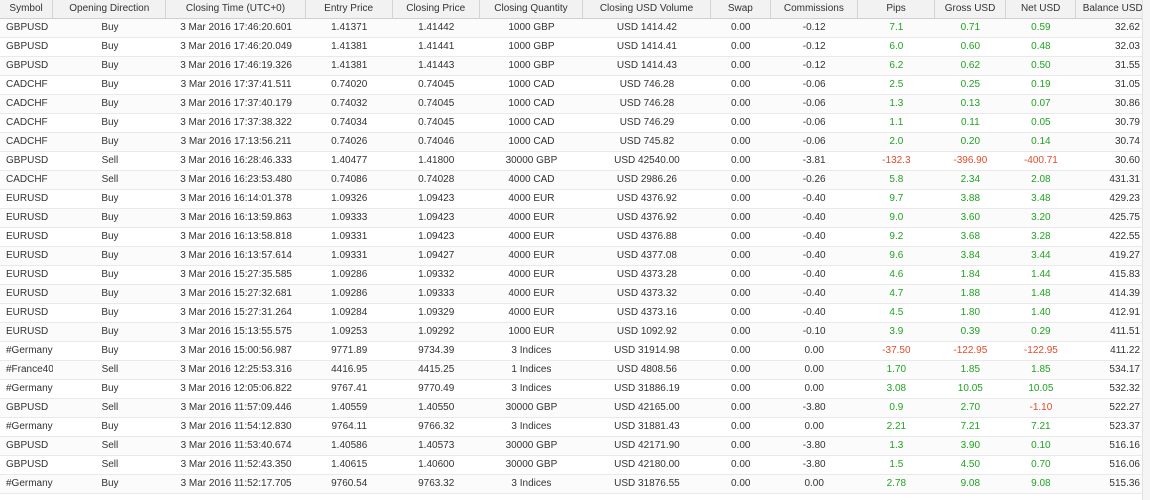  Describe the element at coordinates (236, 103) in the screenshot. I see `cell-closing-time: 3 Mar 2016 17:37:40.179` at that location.